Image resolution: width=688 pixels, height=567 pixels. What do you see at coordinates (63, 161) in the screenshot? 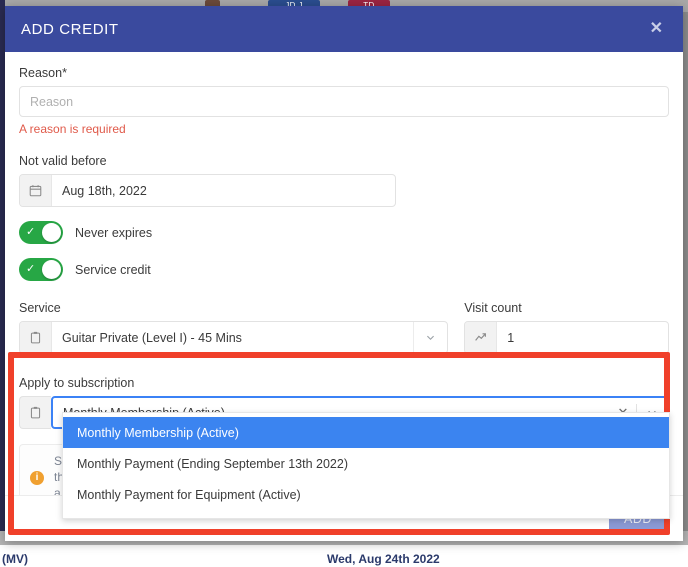
I see `not-valid-before-label: Not valid before` at bounding box center [63, 161].